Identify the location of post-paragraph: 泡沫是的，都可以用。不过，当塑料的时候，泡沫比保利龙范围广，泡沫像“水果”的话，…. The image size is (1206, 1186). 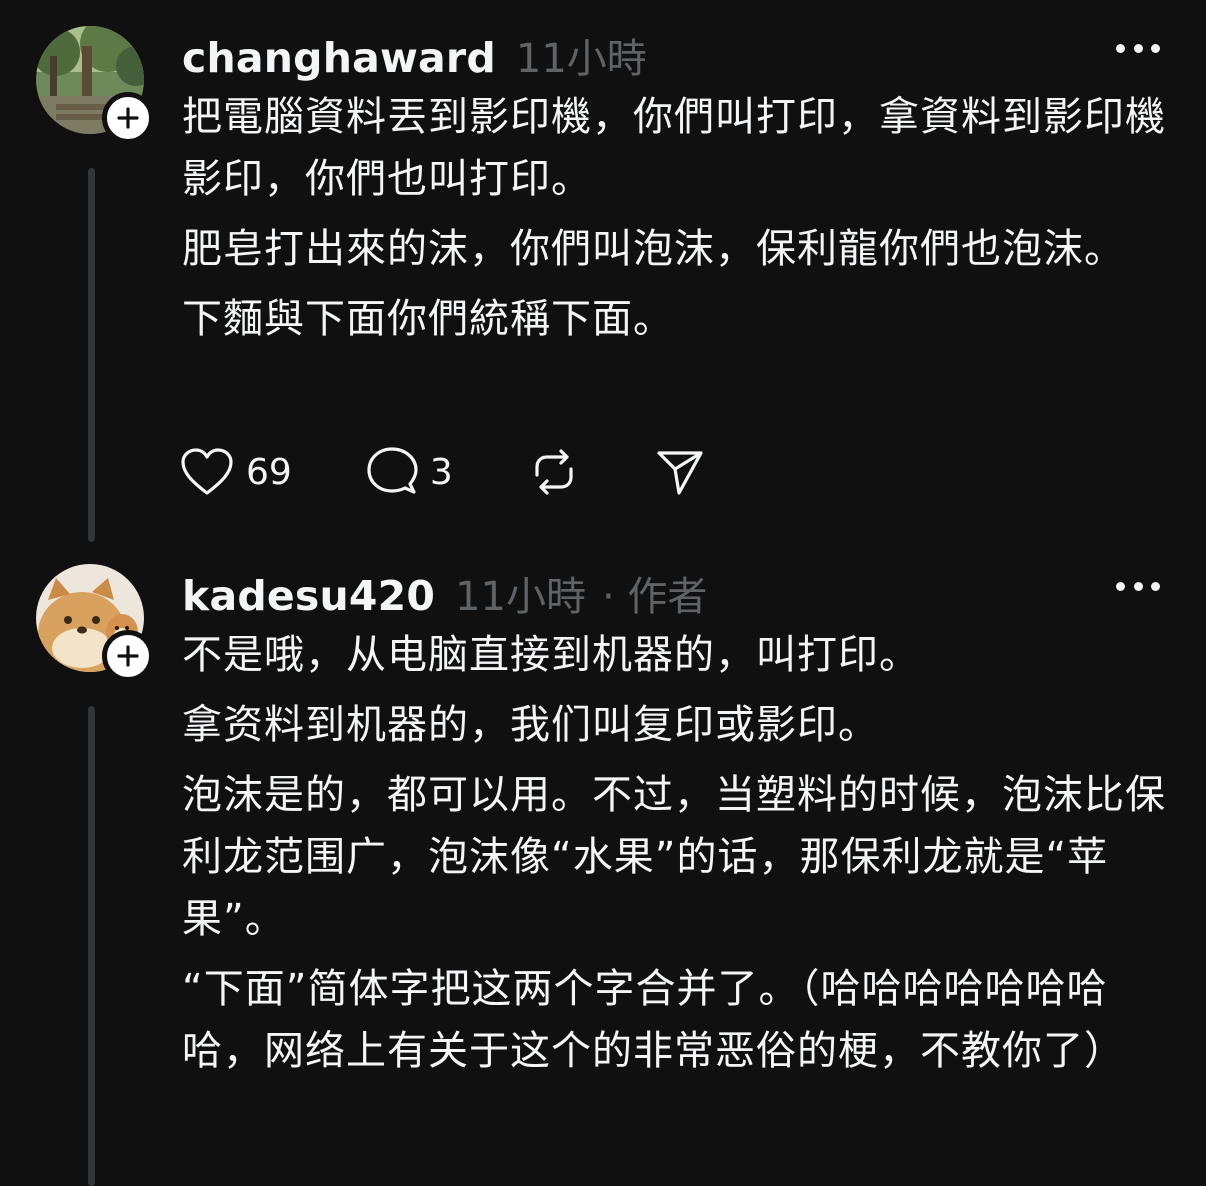
(674, 857).